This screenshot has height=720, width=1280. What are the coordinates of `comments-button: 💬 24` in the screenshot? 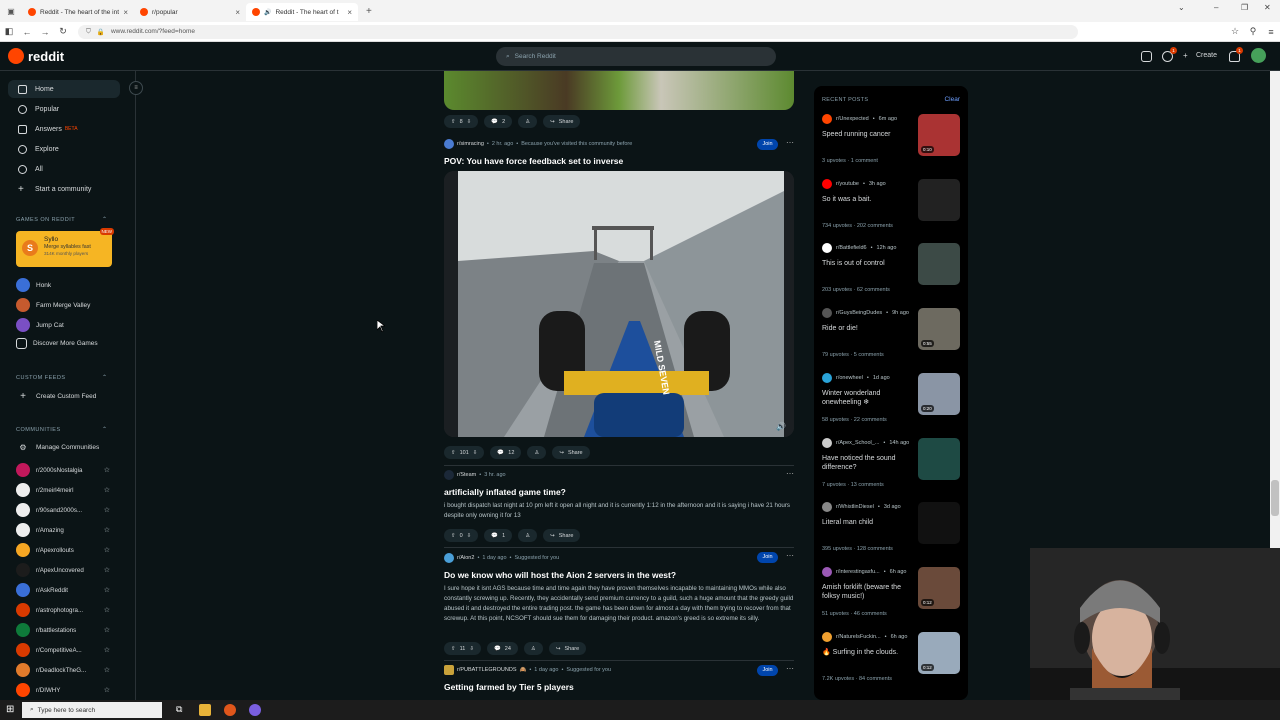 It's located at (502, 648).